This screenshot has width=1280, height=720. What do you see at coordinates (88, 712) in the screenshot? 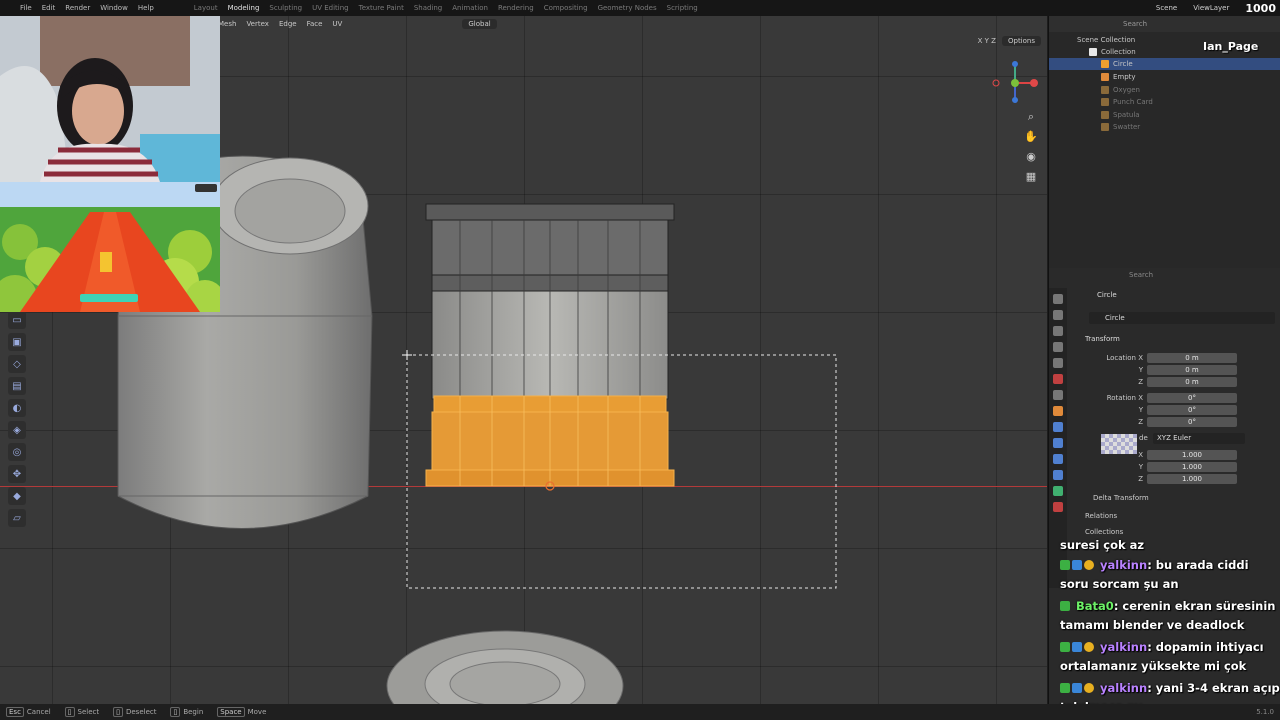
I see `status-label: Select` at bounding box center [88, 712].